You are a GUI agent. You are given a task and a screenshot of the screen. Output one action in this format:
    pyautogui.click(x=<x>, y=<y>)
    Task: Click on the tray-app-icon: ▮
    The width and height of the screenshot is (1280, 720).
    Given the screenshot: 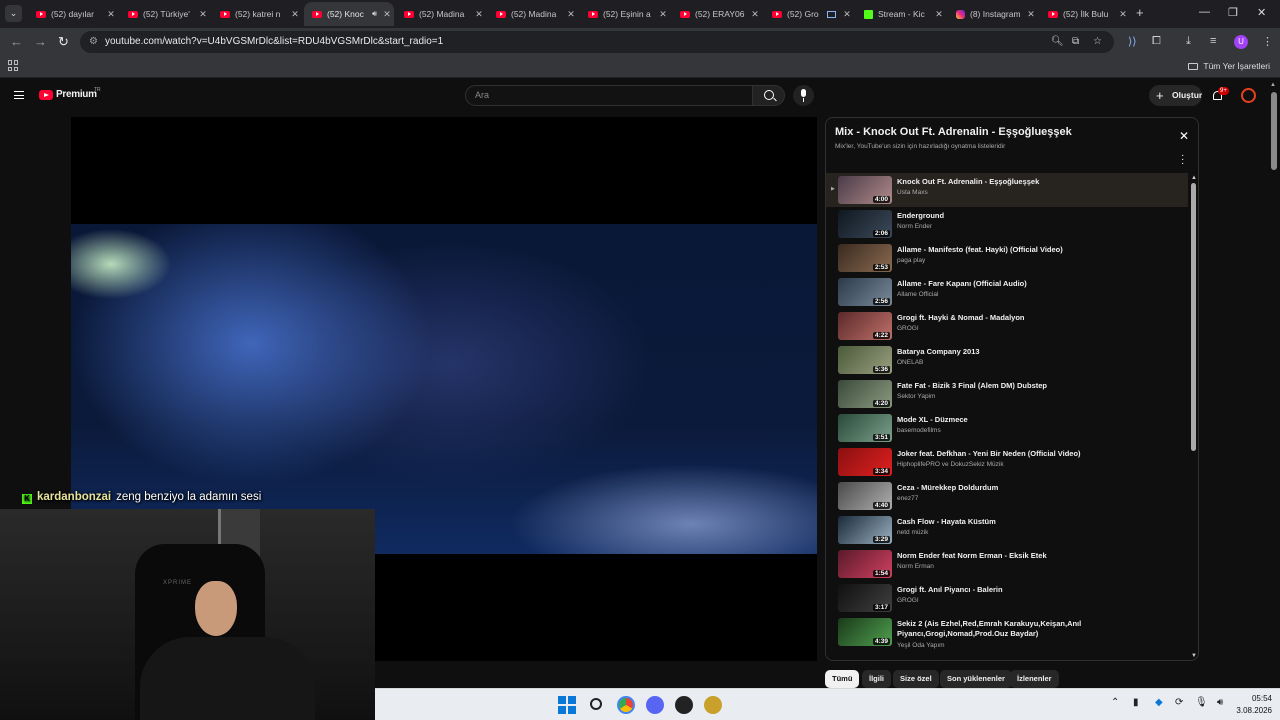 What is the action you would take?
    pyautogui.click(x=1136, y=702)
    